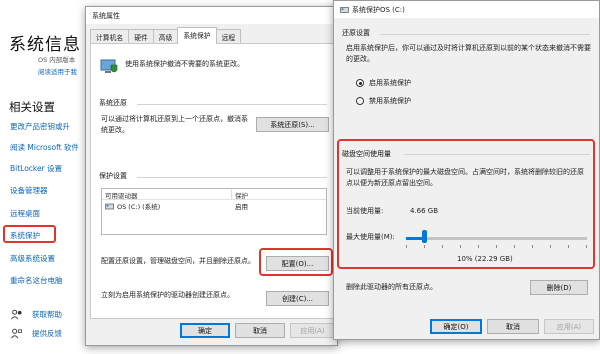 This screenshot has width=600, height=354. What do you see at coordinates (113, 176) in the screenshot?
I see `protection-settings-heading: 保护设置` at bounding box center [113, 176].